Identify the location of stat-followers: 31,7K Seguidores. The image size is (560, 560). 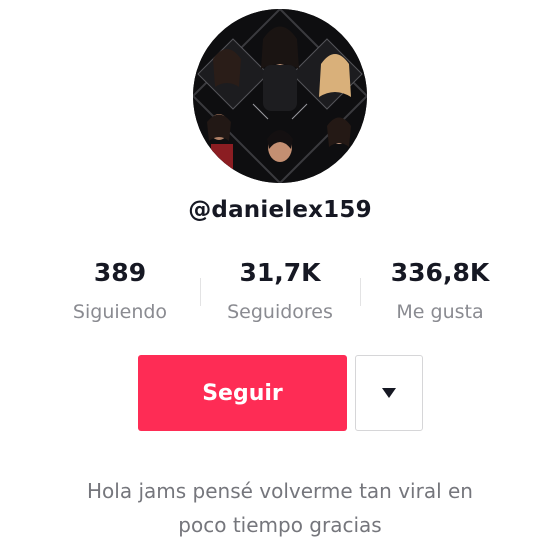
(280, 290).